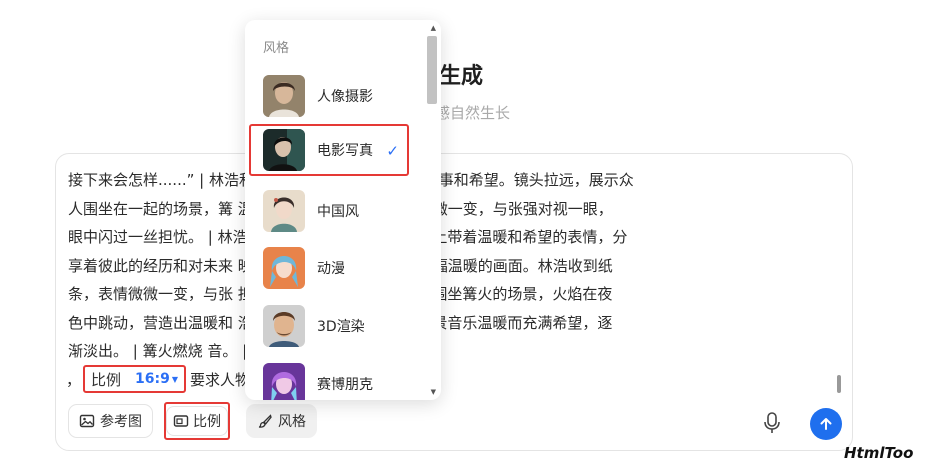  Describe the element at coordinates (284, 211) in the screenshot. I see `chinese-style-thumbnail` at that location.